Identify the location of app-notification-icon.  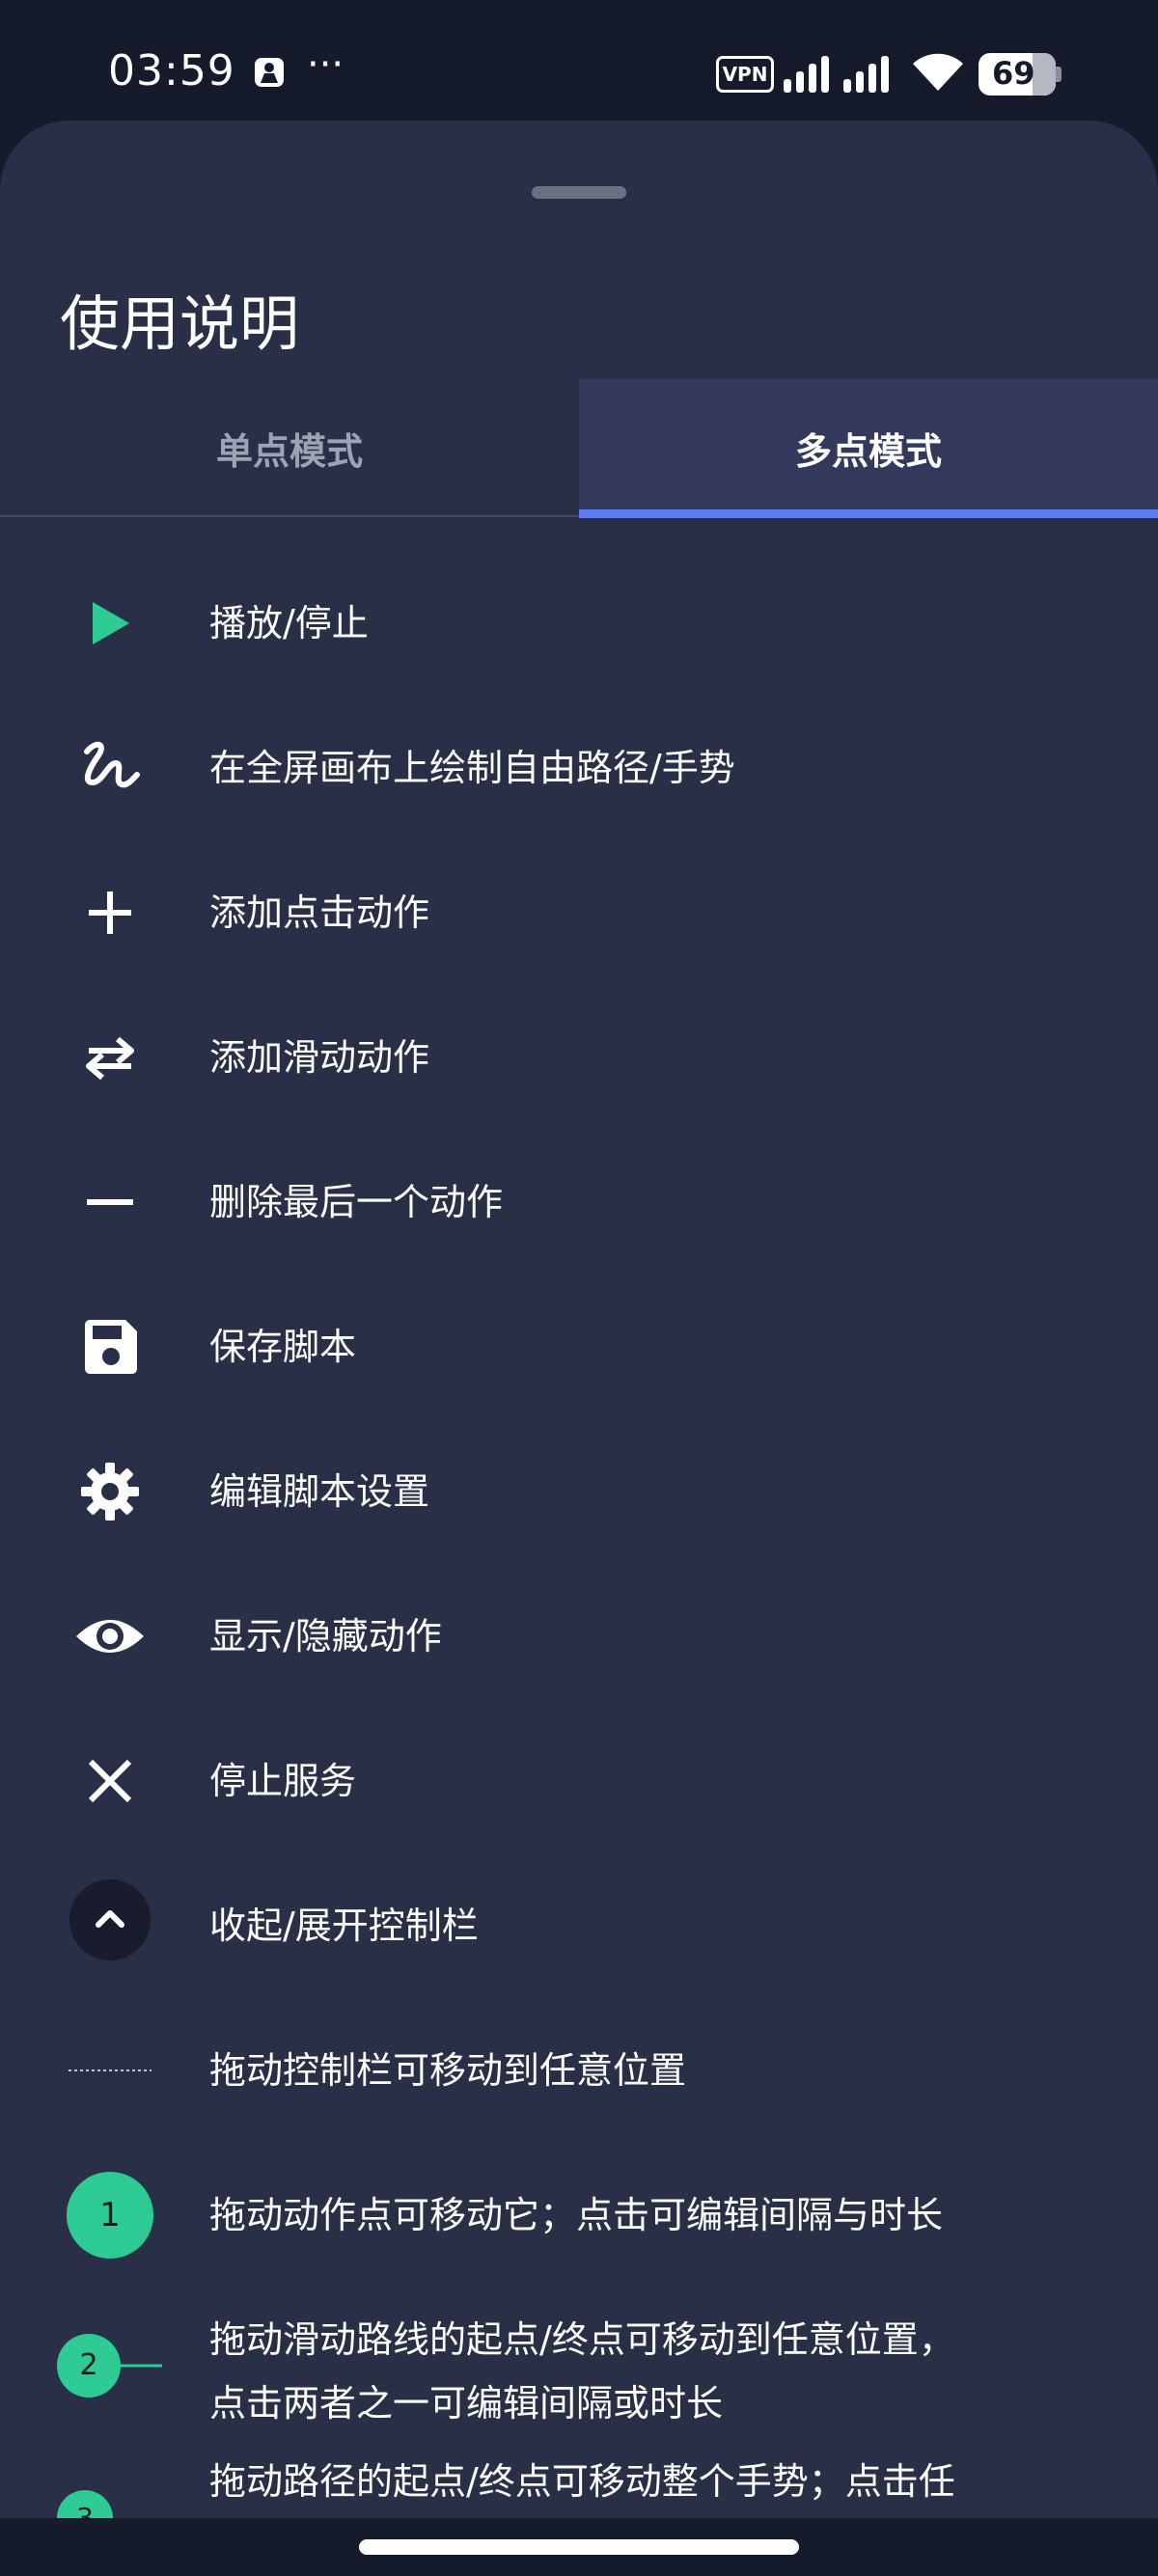
(269, 72).